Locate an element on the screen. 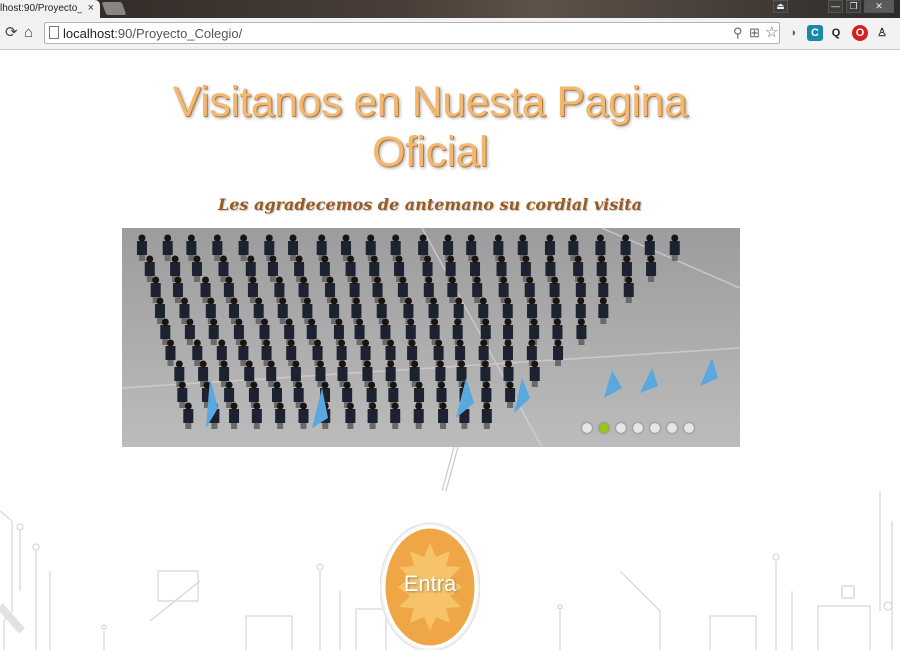 This screenshot has width=900, height=650. extension-q-icon: Q is located at coordinates (836, 33).